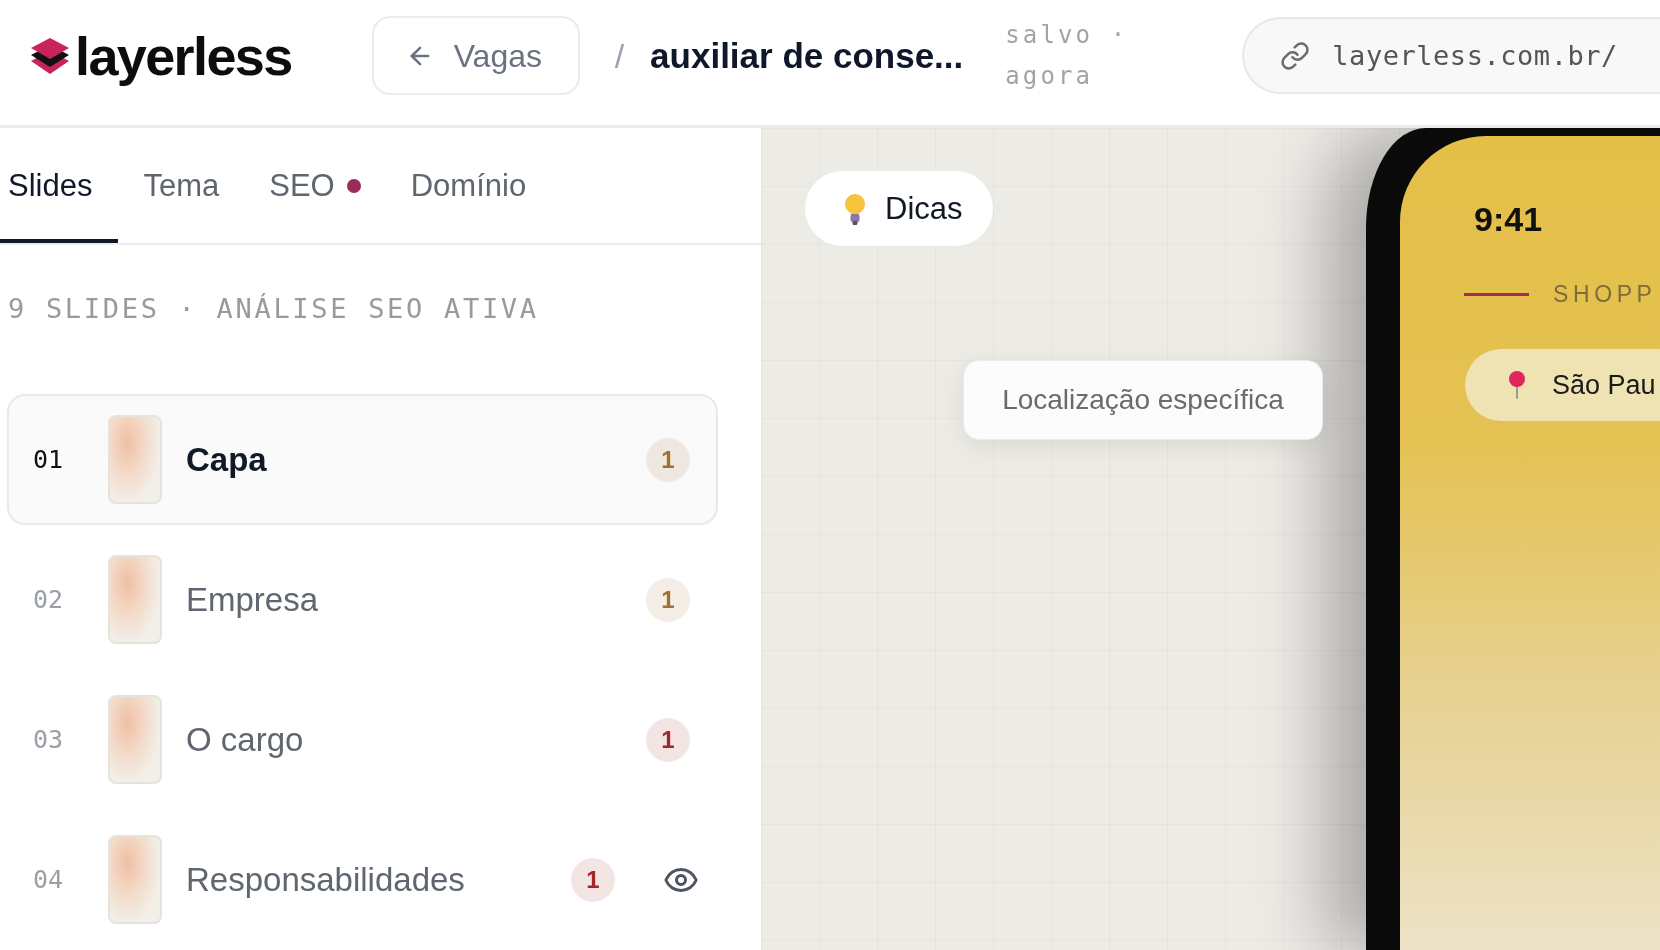 Image resolution: width=1660 pixels, height=950 pixels. Describe the element at coordinates (326, 879) in the screenshot. I see `slide-title: Responsabilidades` at that location.